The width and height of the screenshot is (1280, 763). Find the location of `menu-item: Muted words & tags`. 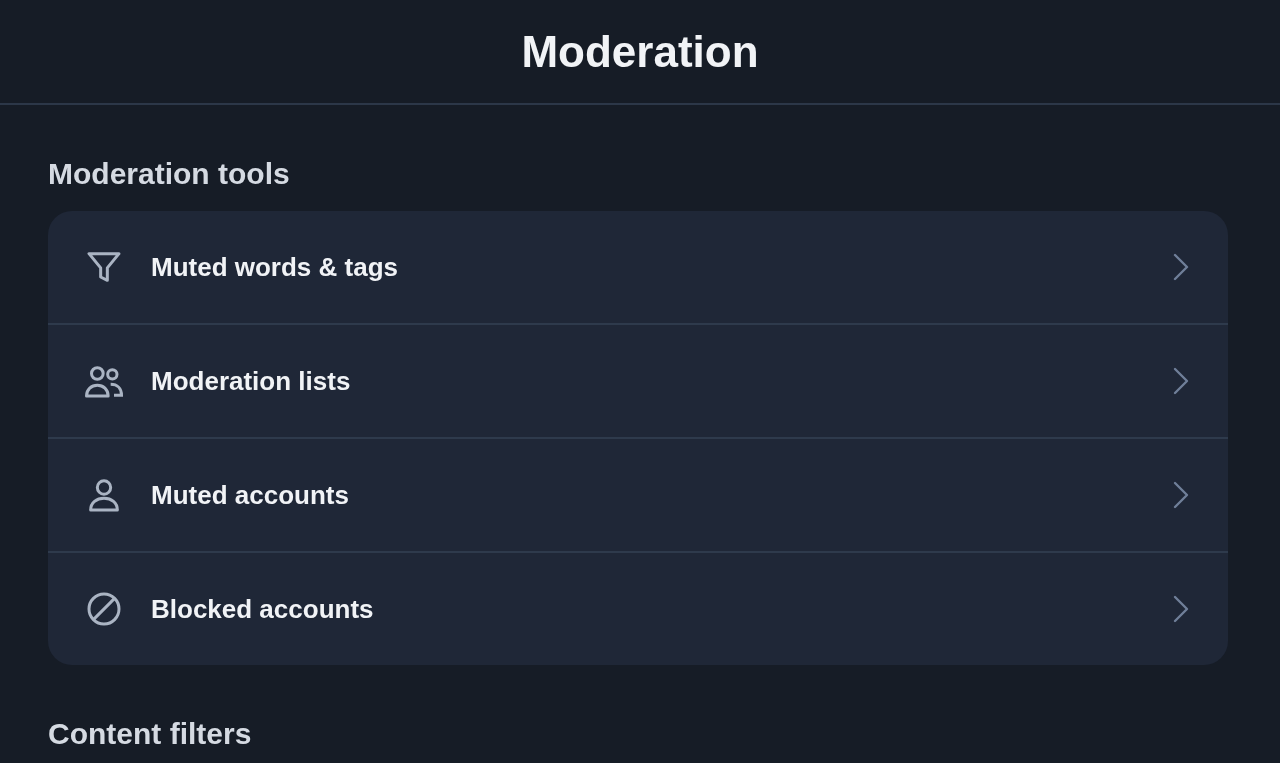

menu-item: Muted words & tags is located at coordinates (638, 267).